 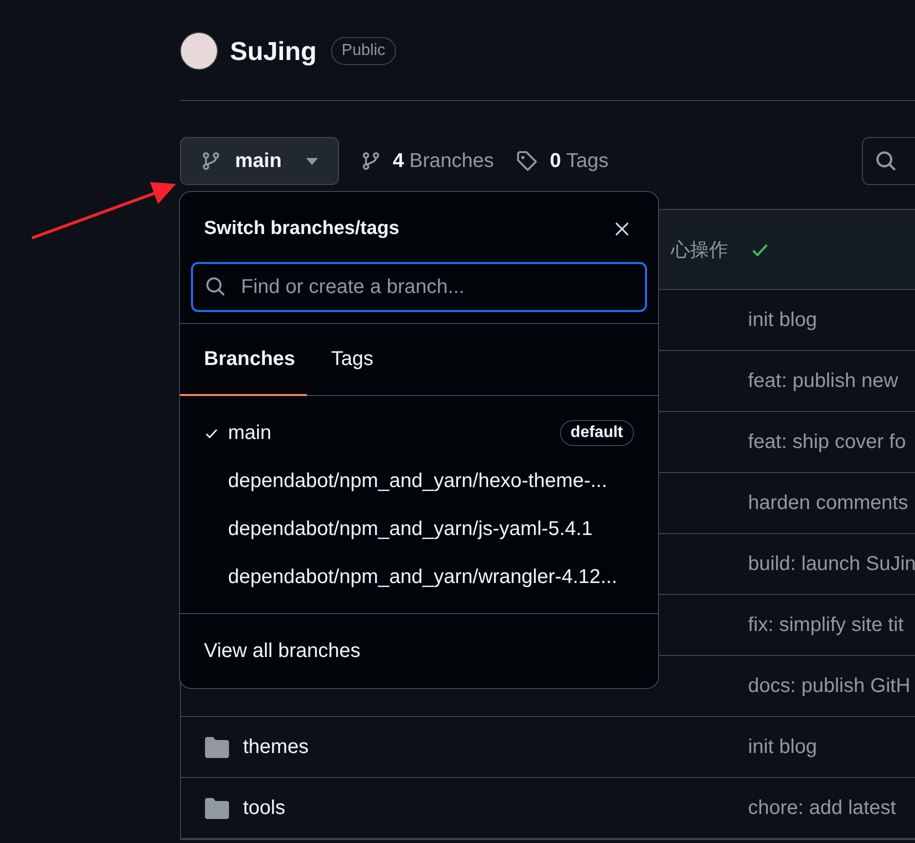 What do you see at coordinates (199, 51) in the screenshot?
I see `avatar` at bounding box center [199, 51].